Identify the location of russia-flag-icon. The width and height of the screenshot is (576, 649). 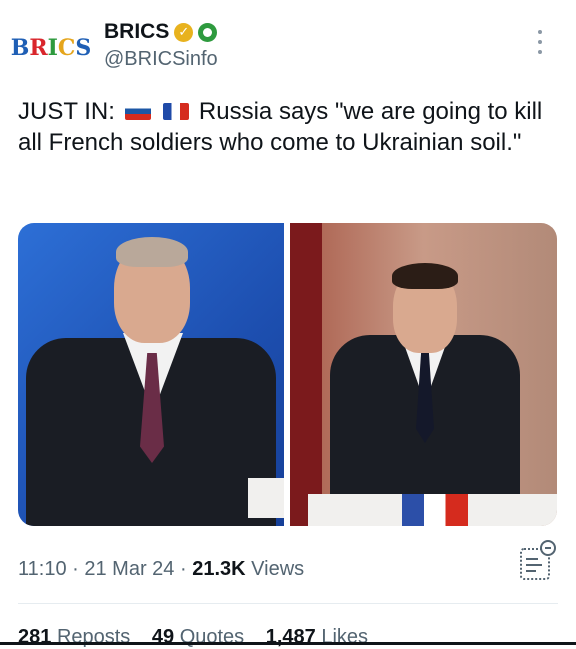
(137, 111).